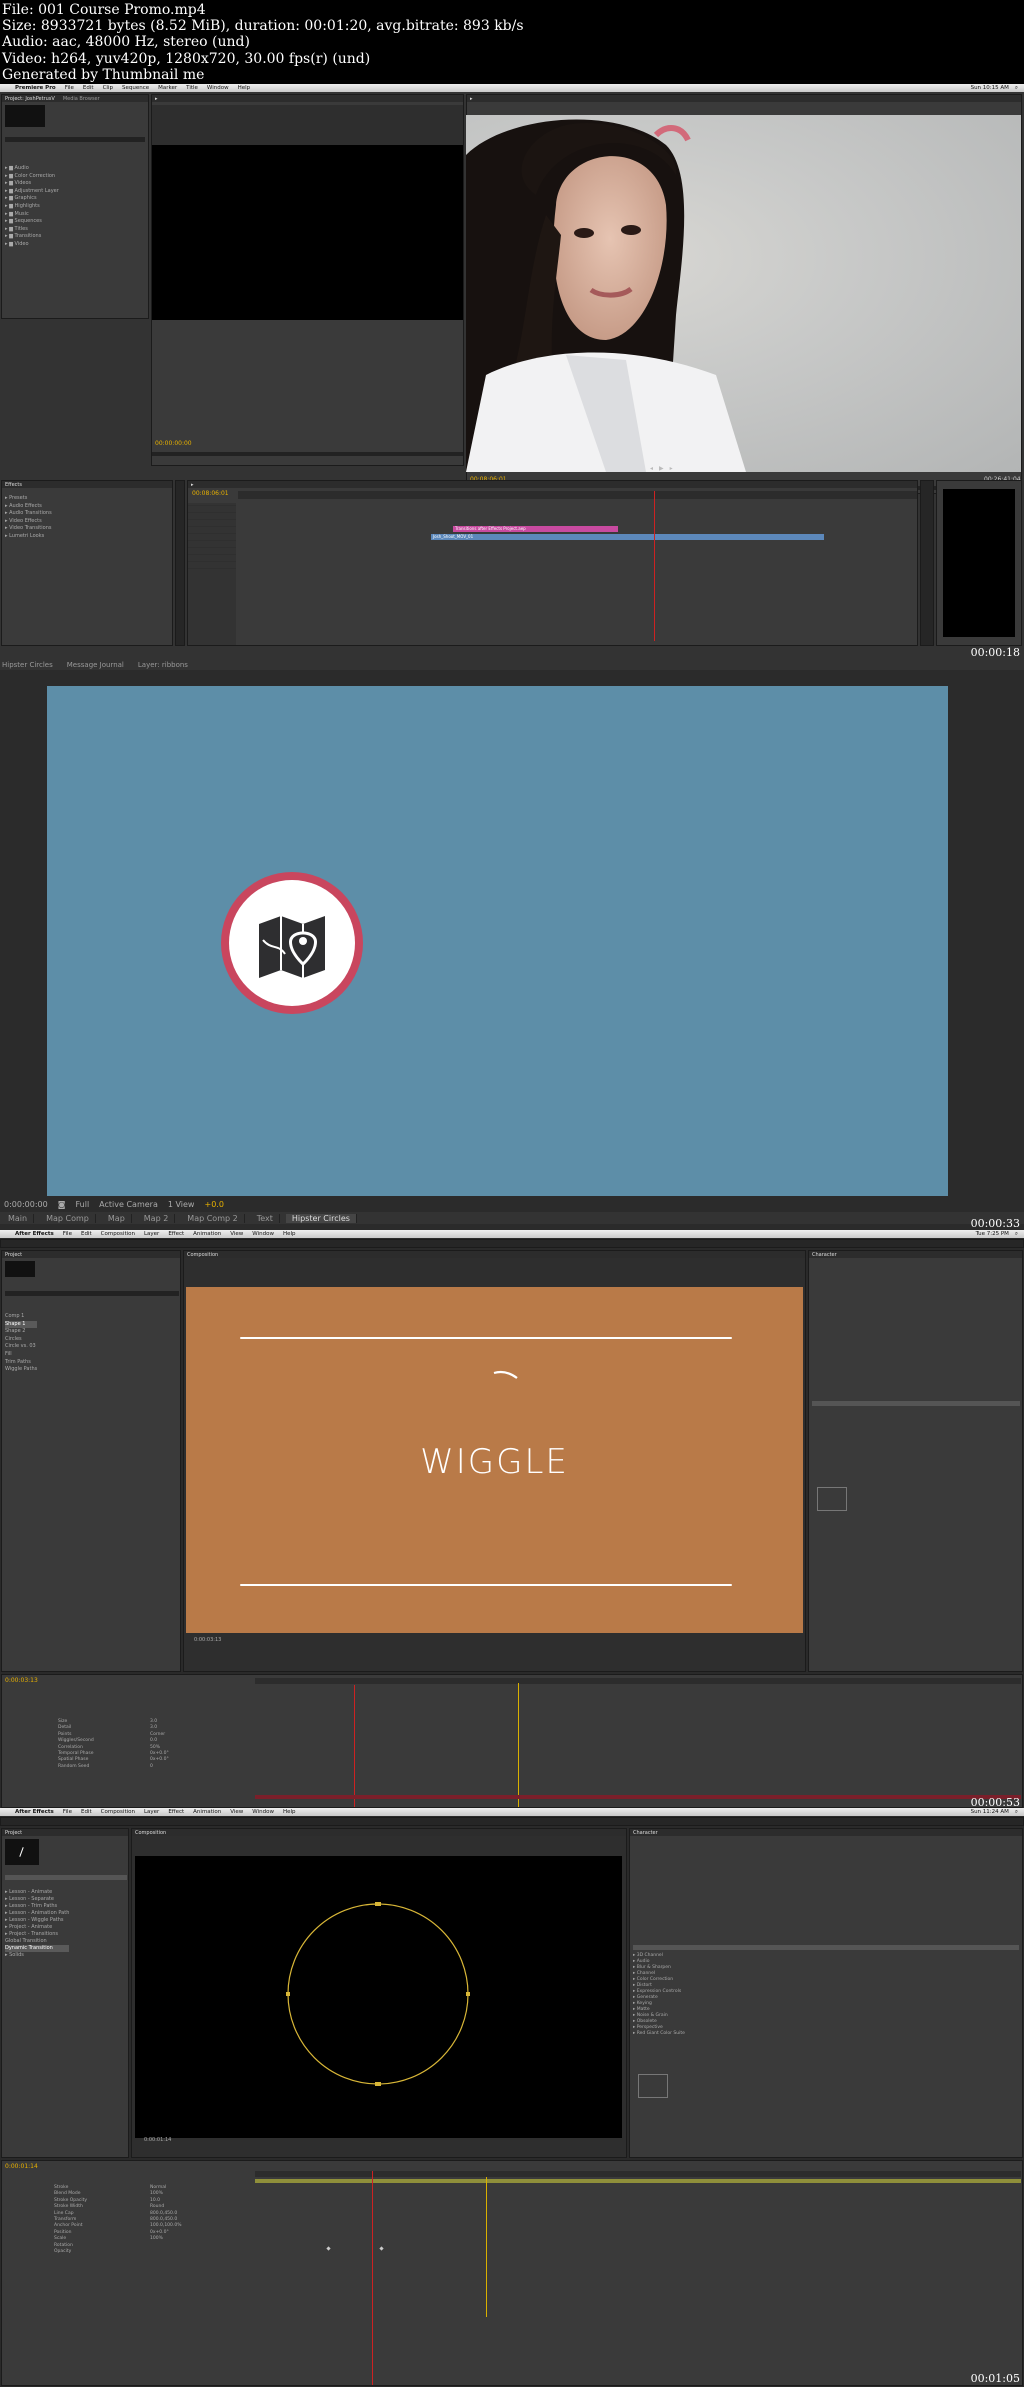  Describe the element at coordinates (163, 665) in the screenshot. I see `tab-layer-ribbons: Layer: ribbons` at that location.